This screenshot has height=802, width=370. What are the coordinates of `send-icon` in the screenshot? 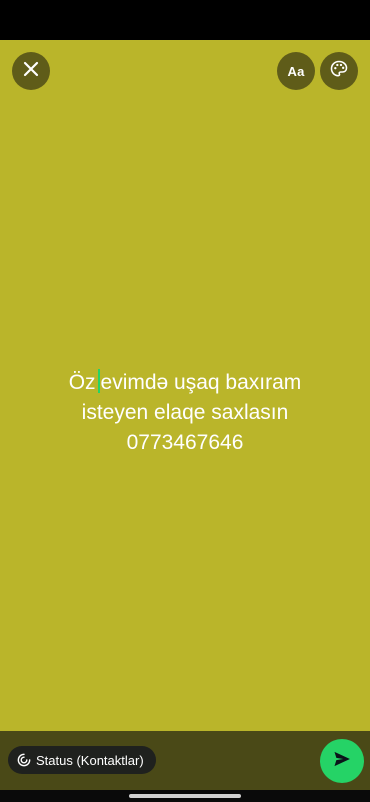 It's located at (342, 761).